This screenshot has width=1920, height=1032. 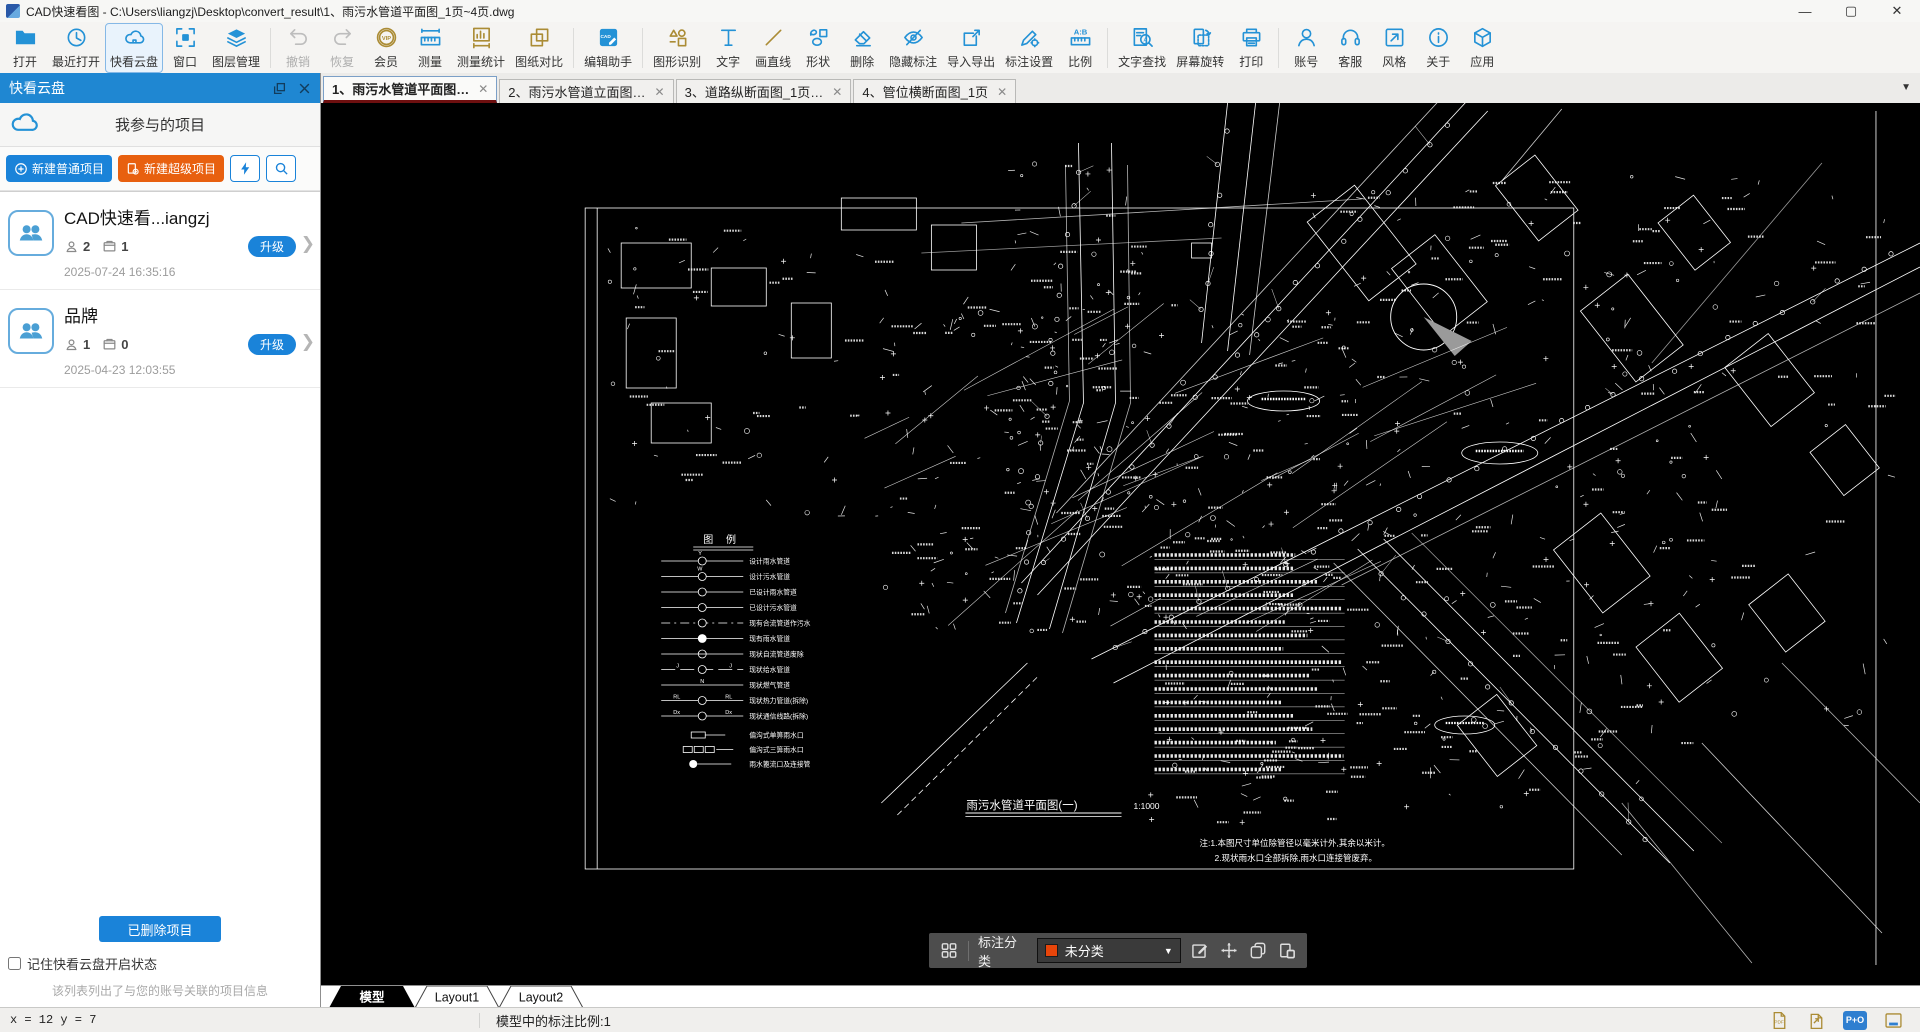 I want to click on draw-line-icon, so click(x=773, y=37).